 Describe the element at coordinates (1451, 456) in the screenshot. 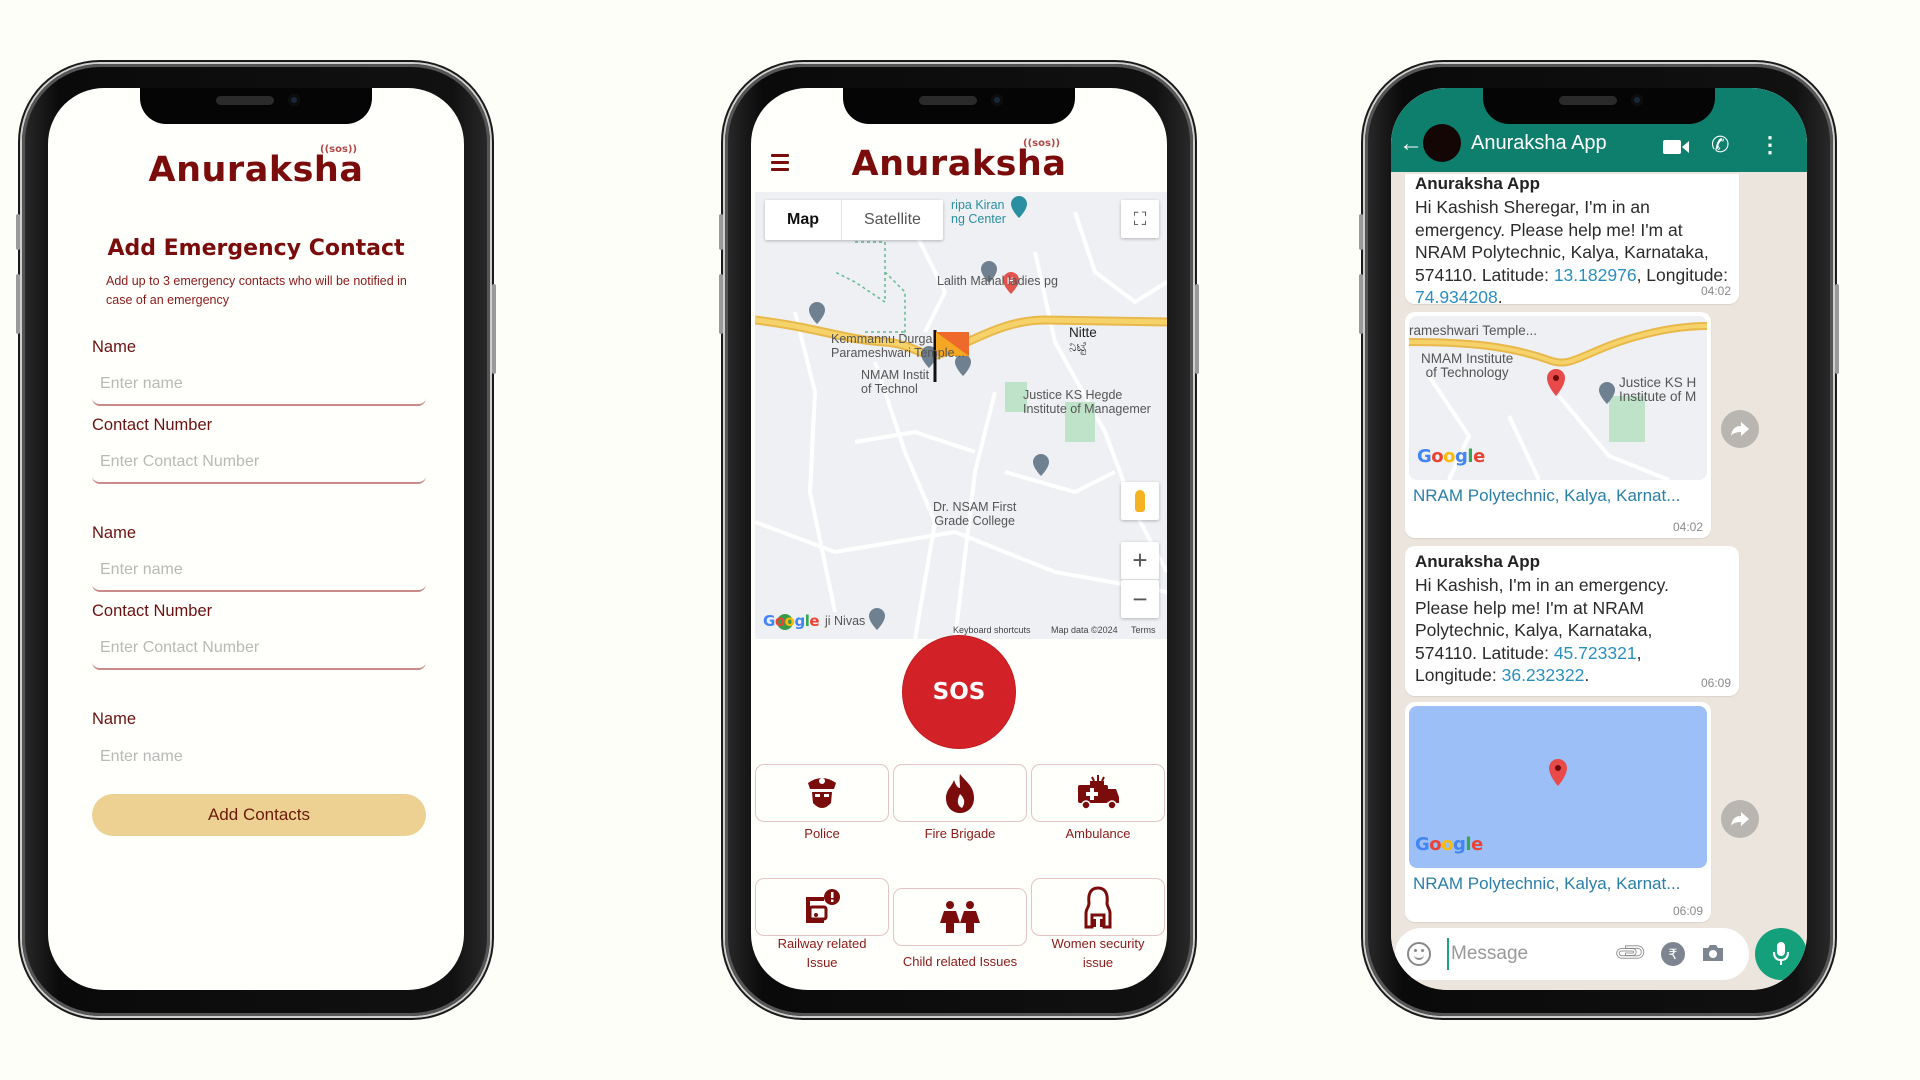

I see `google-logo: Google` at that location.